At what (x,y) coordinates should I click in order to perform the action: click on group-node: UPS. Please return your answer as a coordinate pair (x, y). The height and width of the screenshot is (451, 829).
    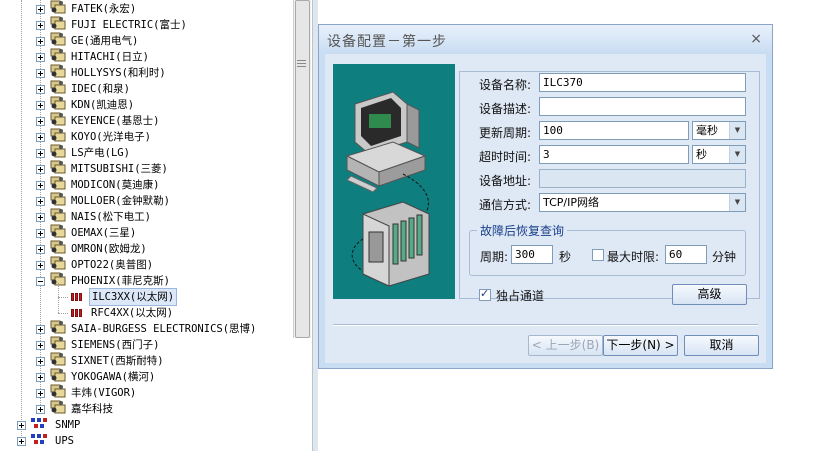
    Looking at the image, I should click on (46, 441).